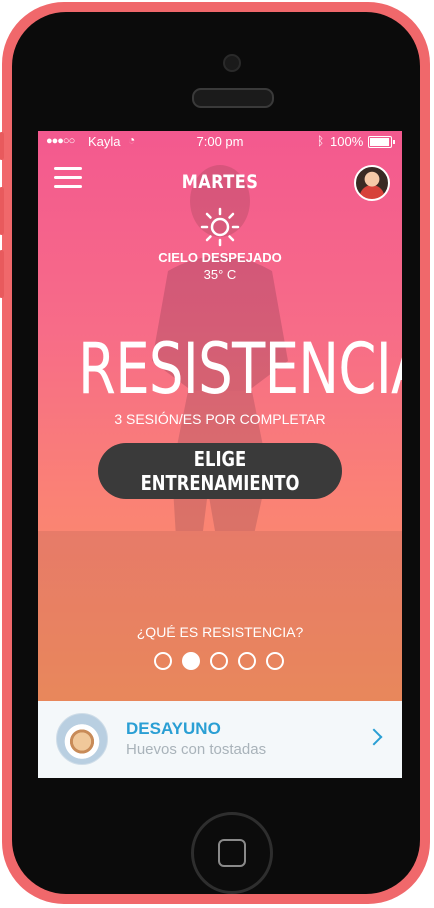  I want to click on volume-up-button, so click(2, 211).